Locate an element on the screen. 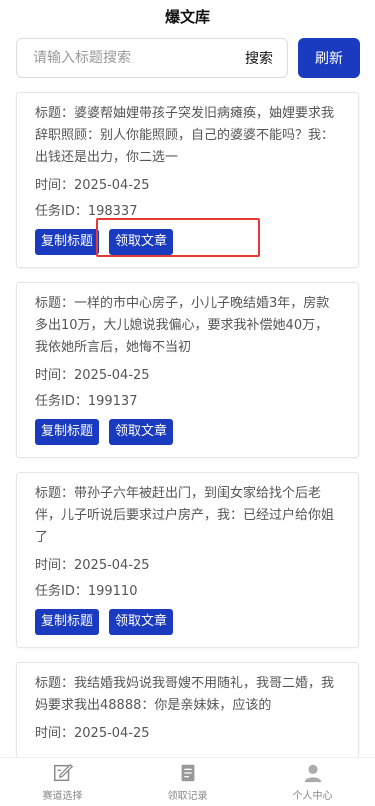  tab-profile: 个人中心 is located at coordinates (312, 782).